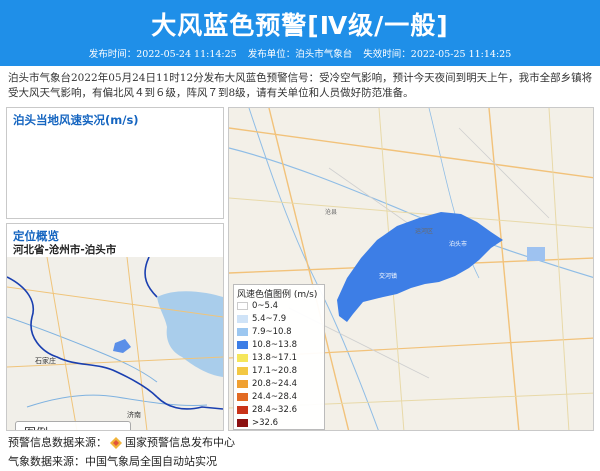 This screenshot has width=600, height=471. Describe the element at coordinates (115, 163) in the screenshot. I see `local-wind-panel: 泊头当地风速实况(m/s)` at that location.